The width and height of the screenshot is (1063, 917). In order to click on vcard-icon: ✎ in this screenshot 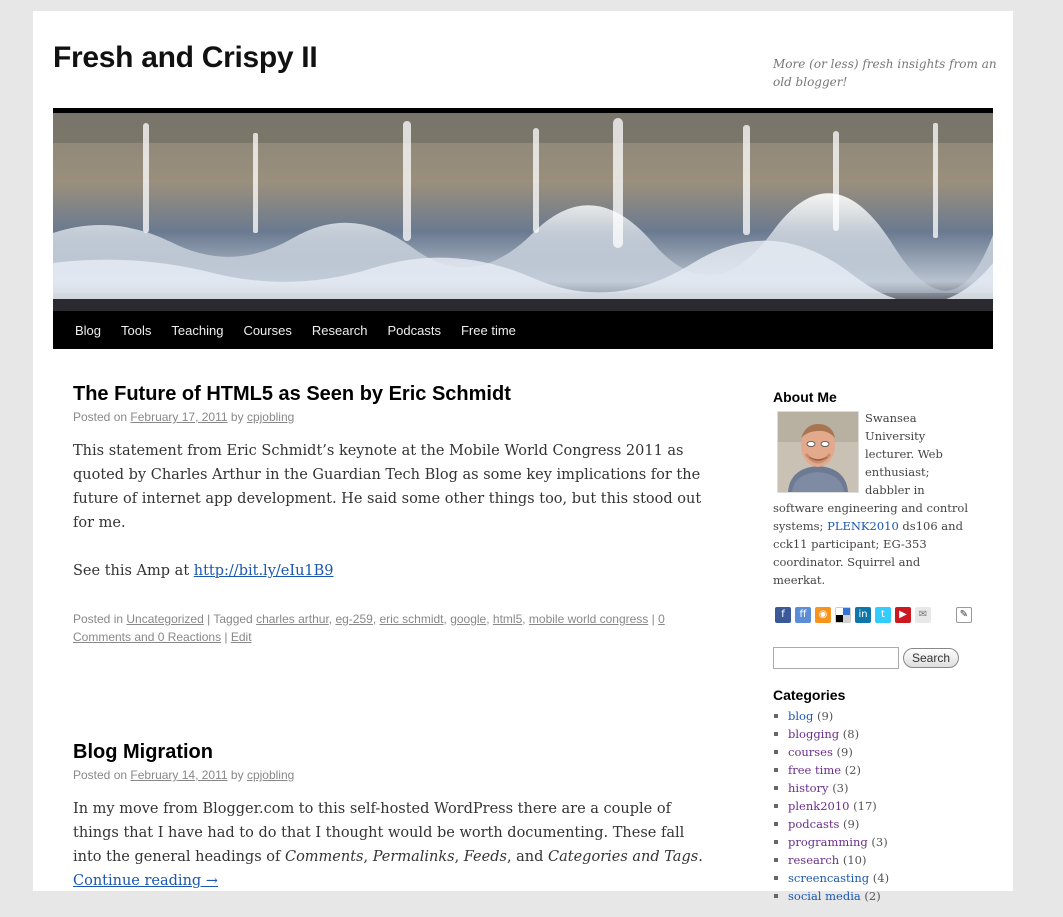, I will do `click(964, 615)`.